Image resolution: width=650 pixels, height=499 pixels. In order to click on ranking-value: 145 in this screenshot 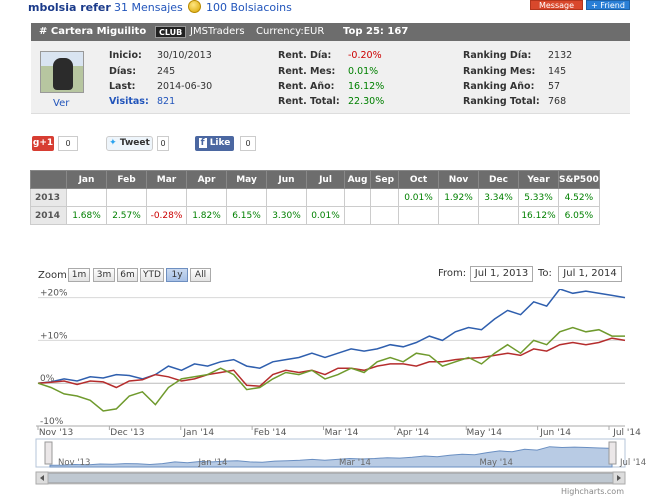, I will do `click(557, 71)`.